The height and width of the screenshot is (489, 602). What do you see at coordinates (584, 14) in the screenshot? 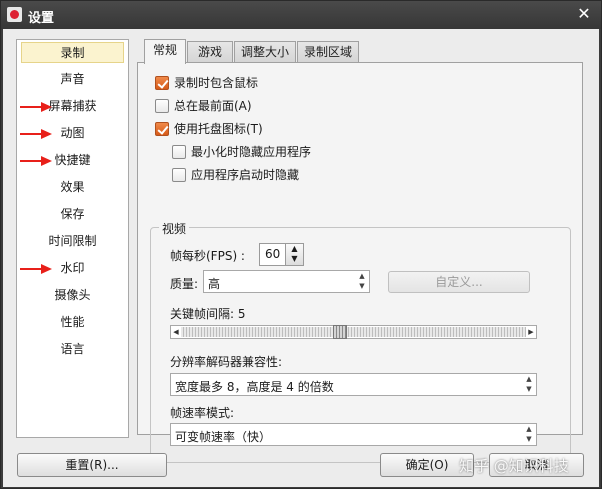
I see `close-icon: ✕` at bounding box center [584, 14].